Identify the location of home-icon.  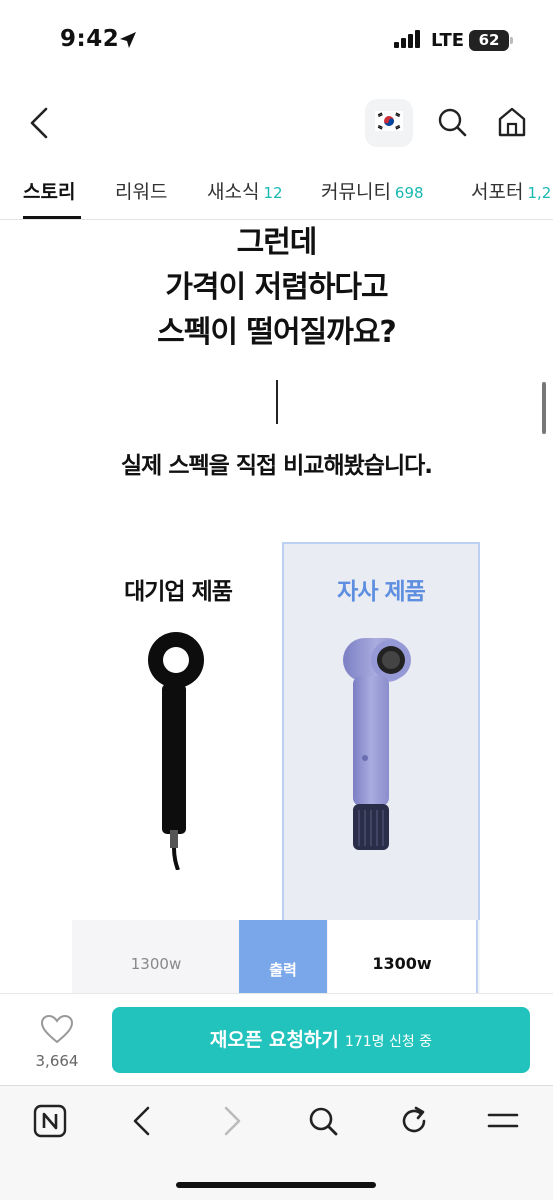
(512, 124).